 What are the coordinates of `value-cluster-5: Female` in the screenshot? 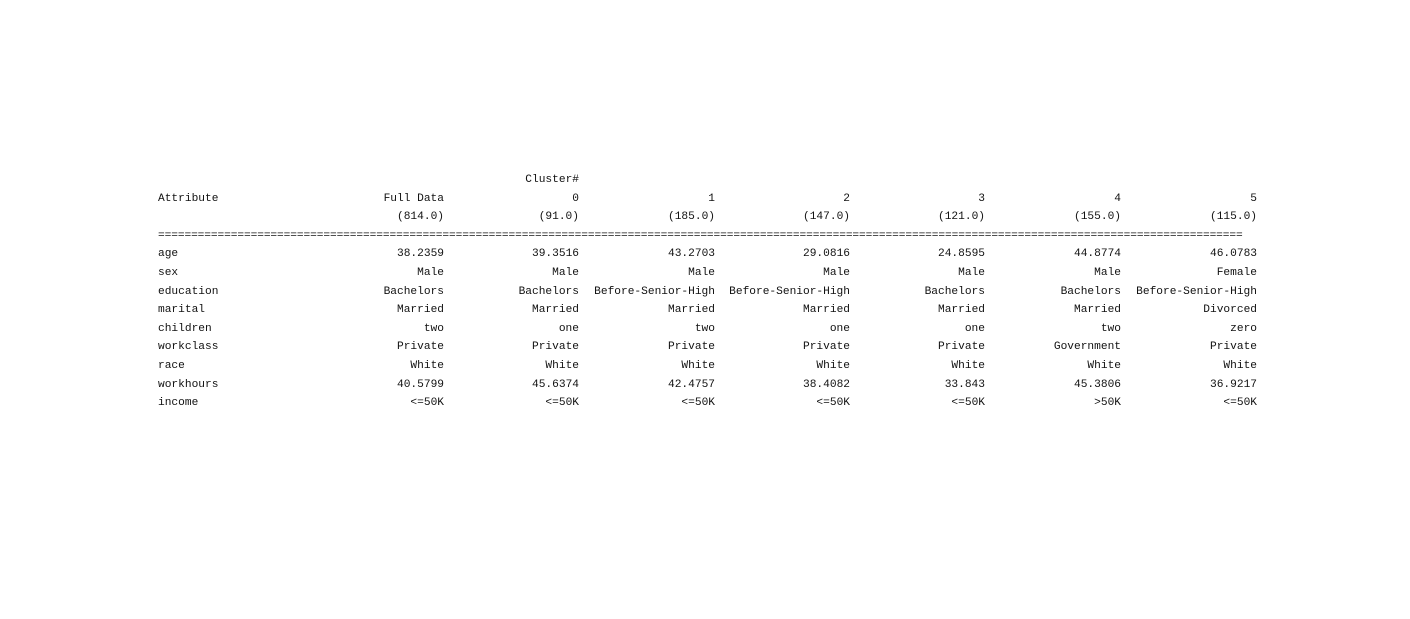 It's located at (1236, 272).